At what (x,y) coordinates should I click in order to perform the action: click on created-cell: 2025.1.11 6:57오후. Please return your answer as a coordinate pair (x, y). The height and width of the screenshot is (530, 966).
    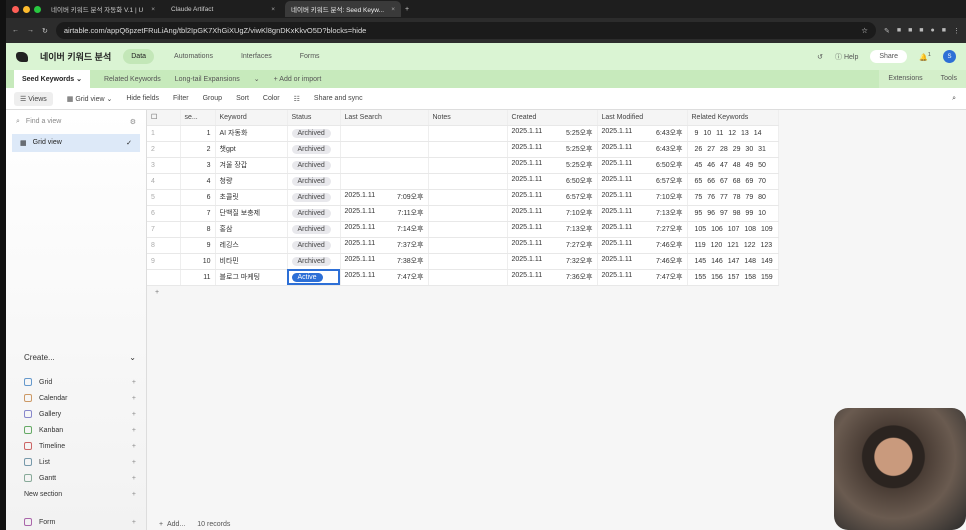
    Looking at the image, I should click on (552, 197).